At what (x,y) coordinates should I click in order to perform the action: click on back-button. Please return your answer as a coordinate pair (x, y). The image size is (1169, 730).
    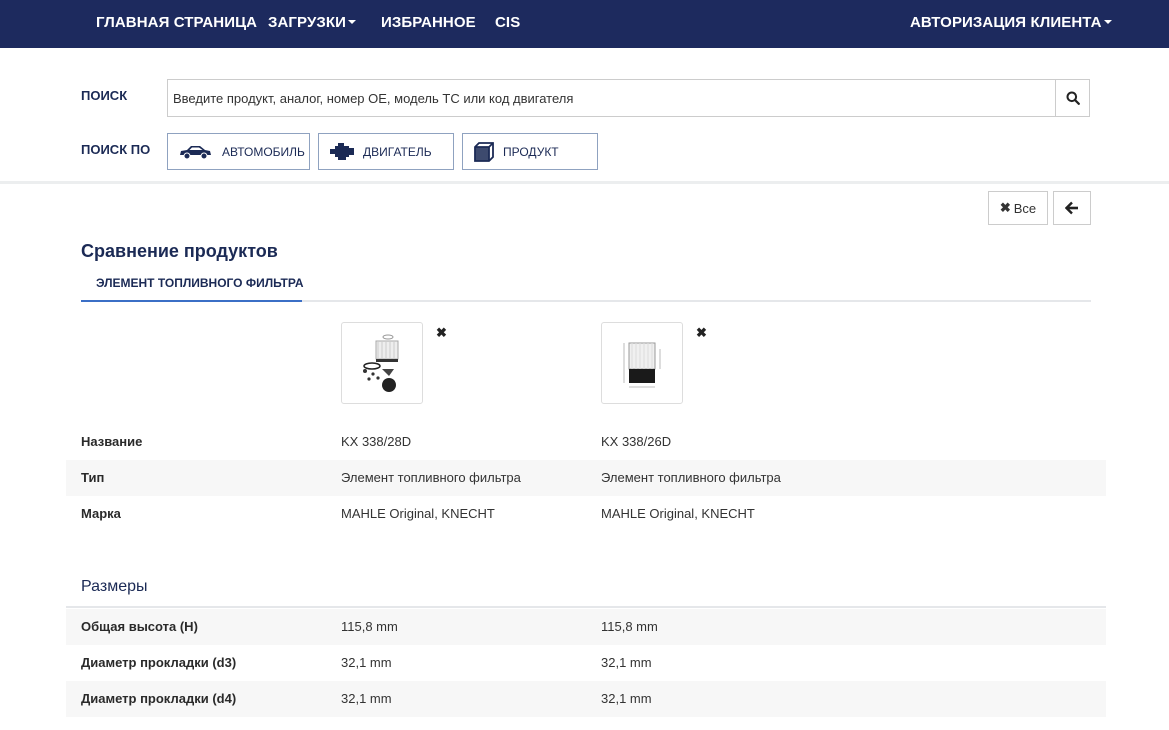
    Looking at the image, I should click on (1072, 208).